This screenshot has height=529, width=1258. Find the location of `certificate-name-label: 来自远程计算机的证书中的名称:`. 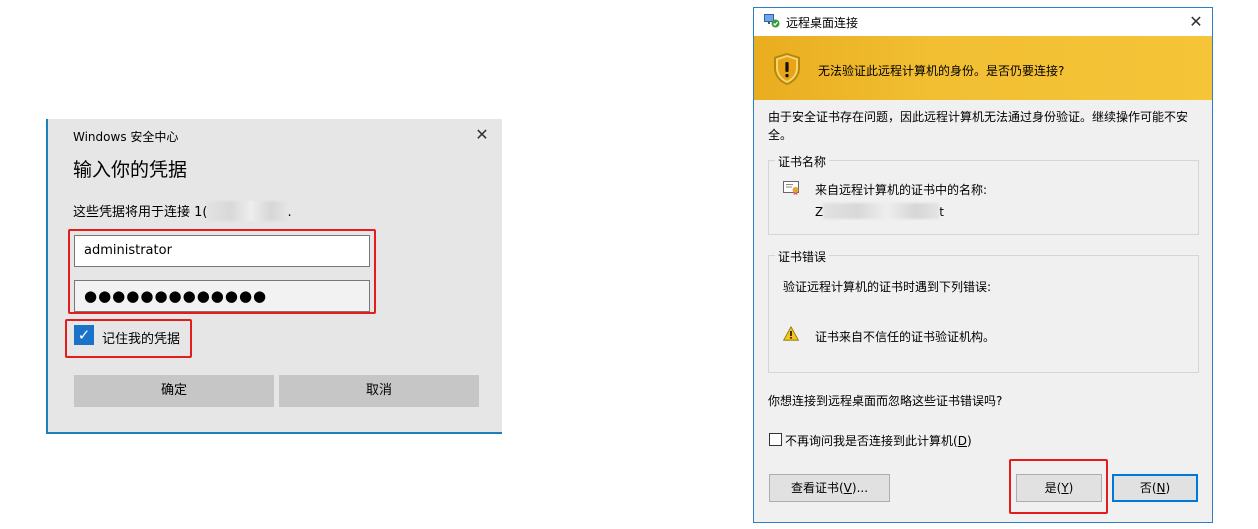

certificate-name-label: 来自远程计算机的证书中的名称: is located at coordinates (901, 190).